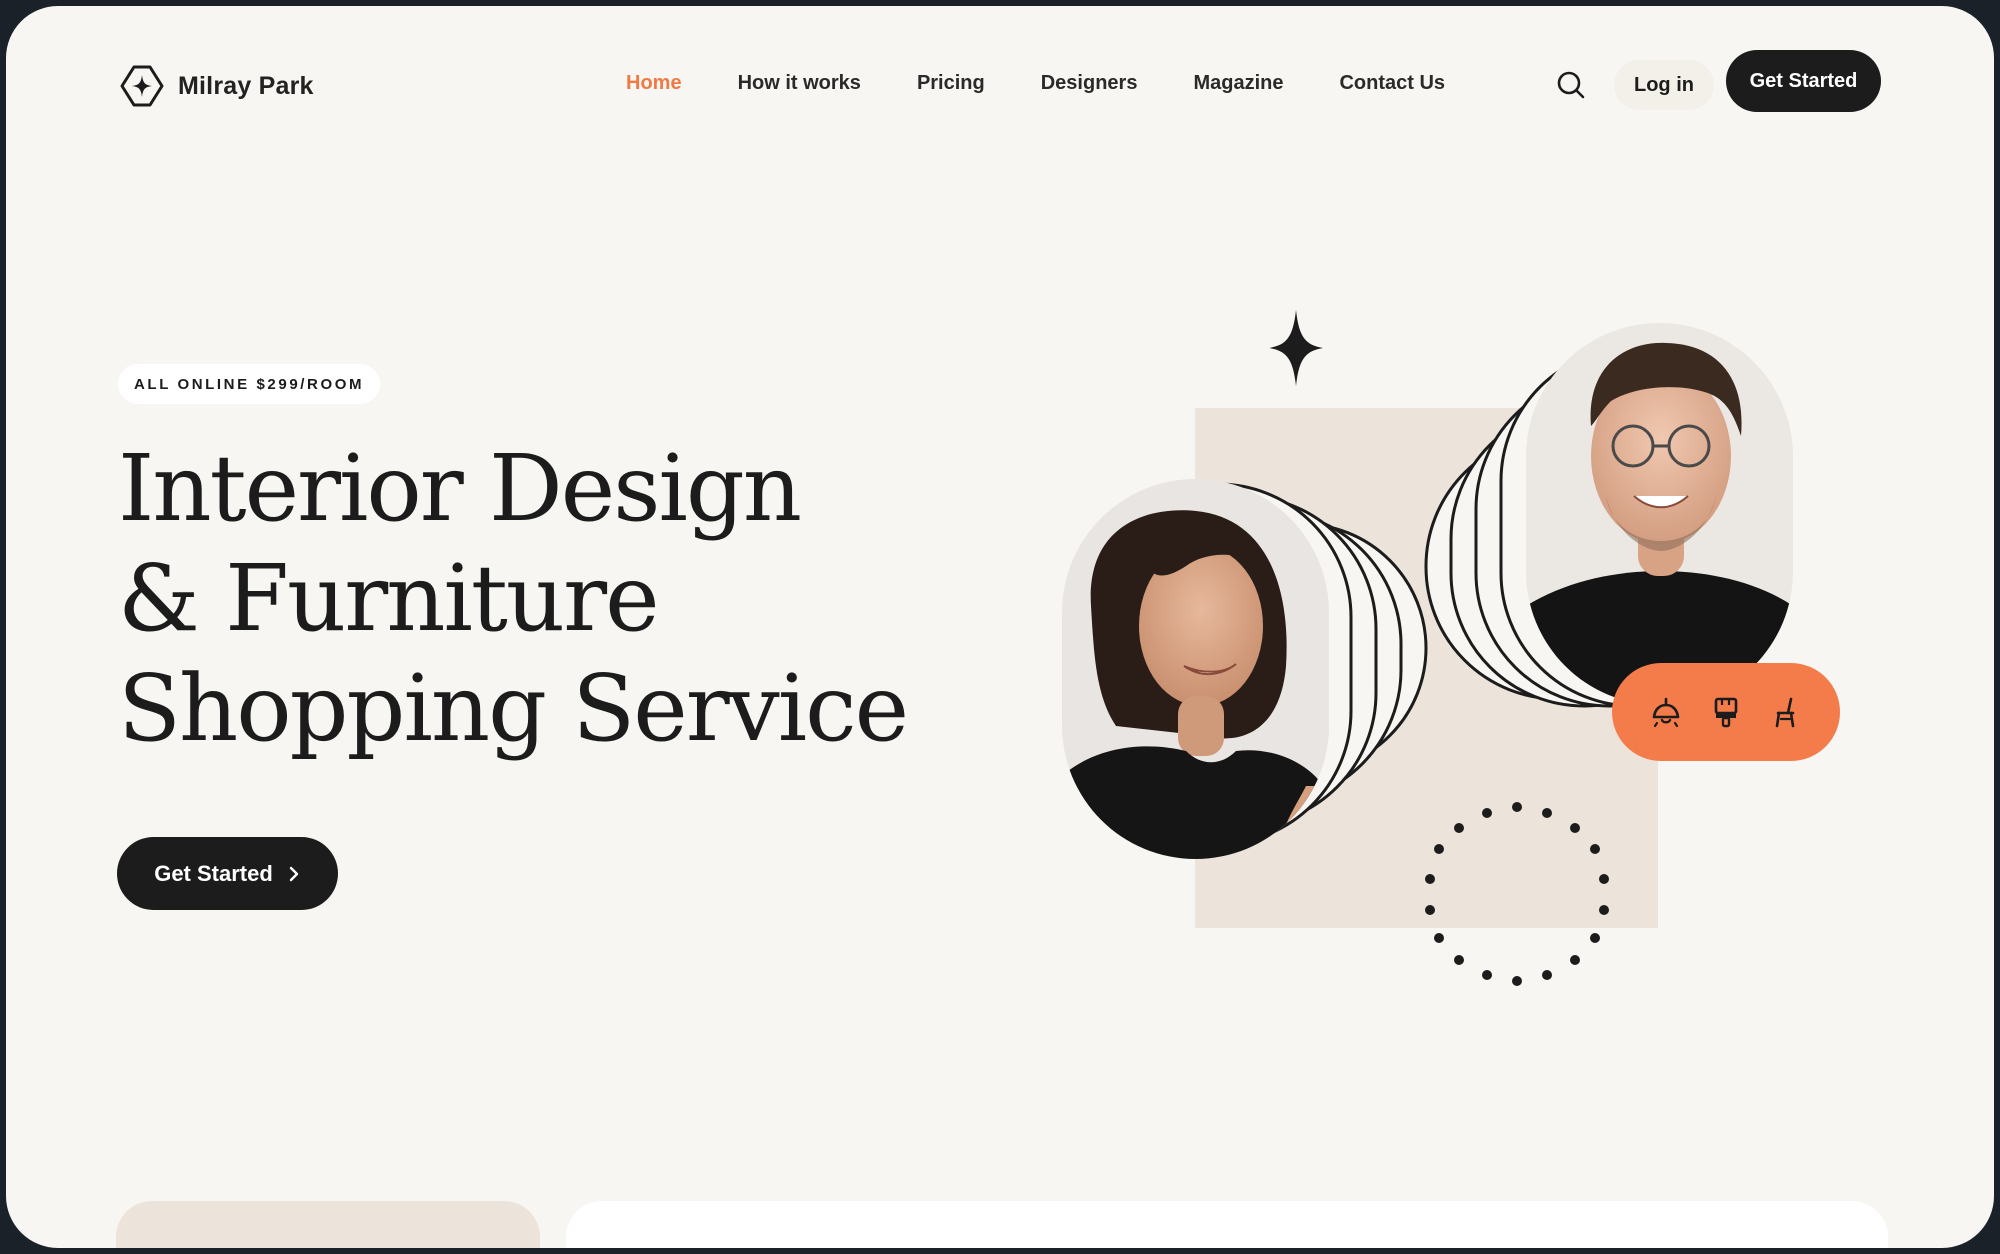  Describe the element at coordinates (1803, 81) in the screenshot. I see `nav-get-started-button: Get Started` at that location.